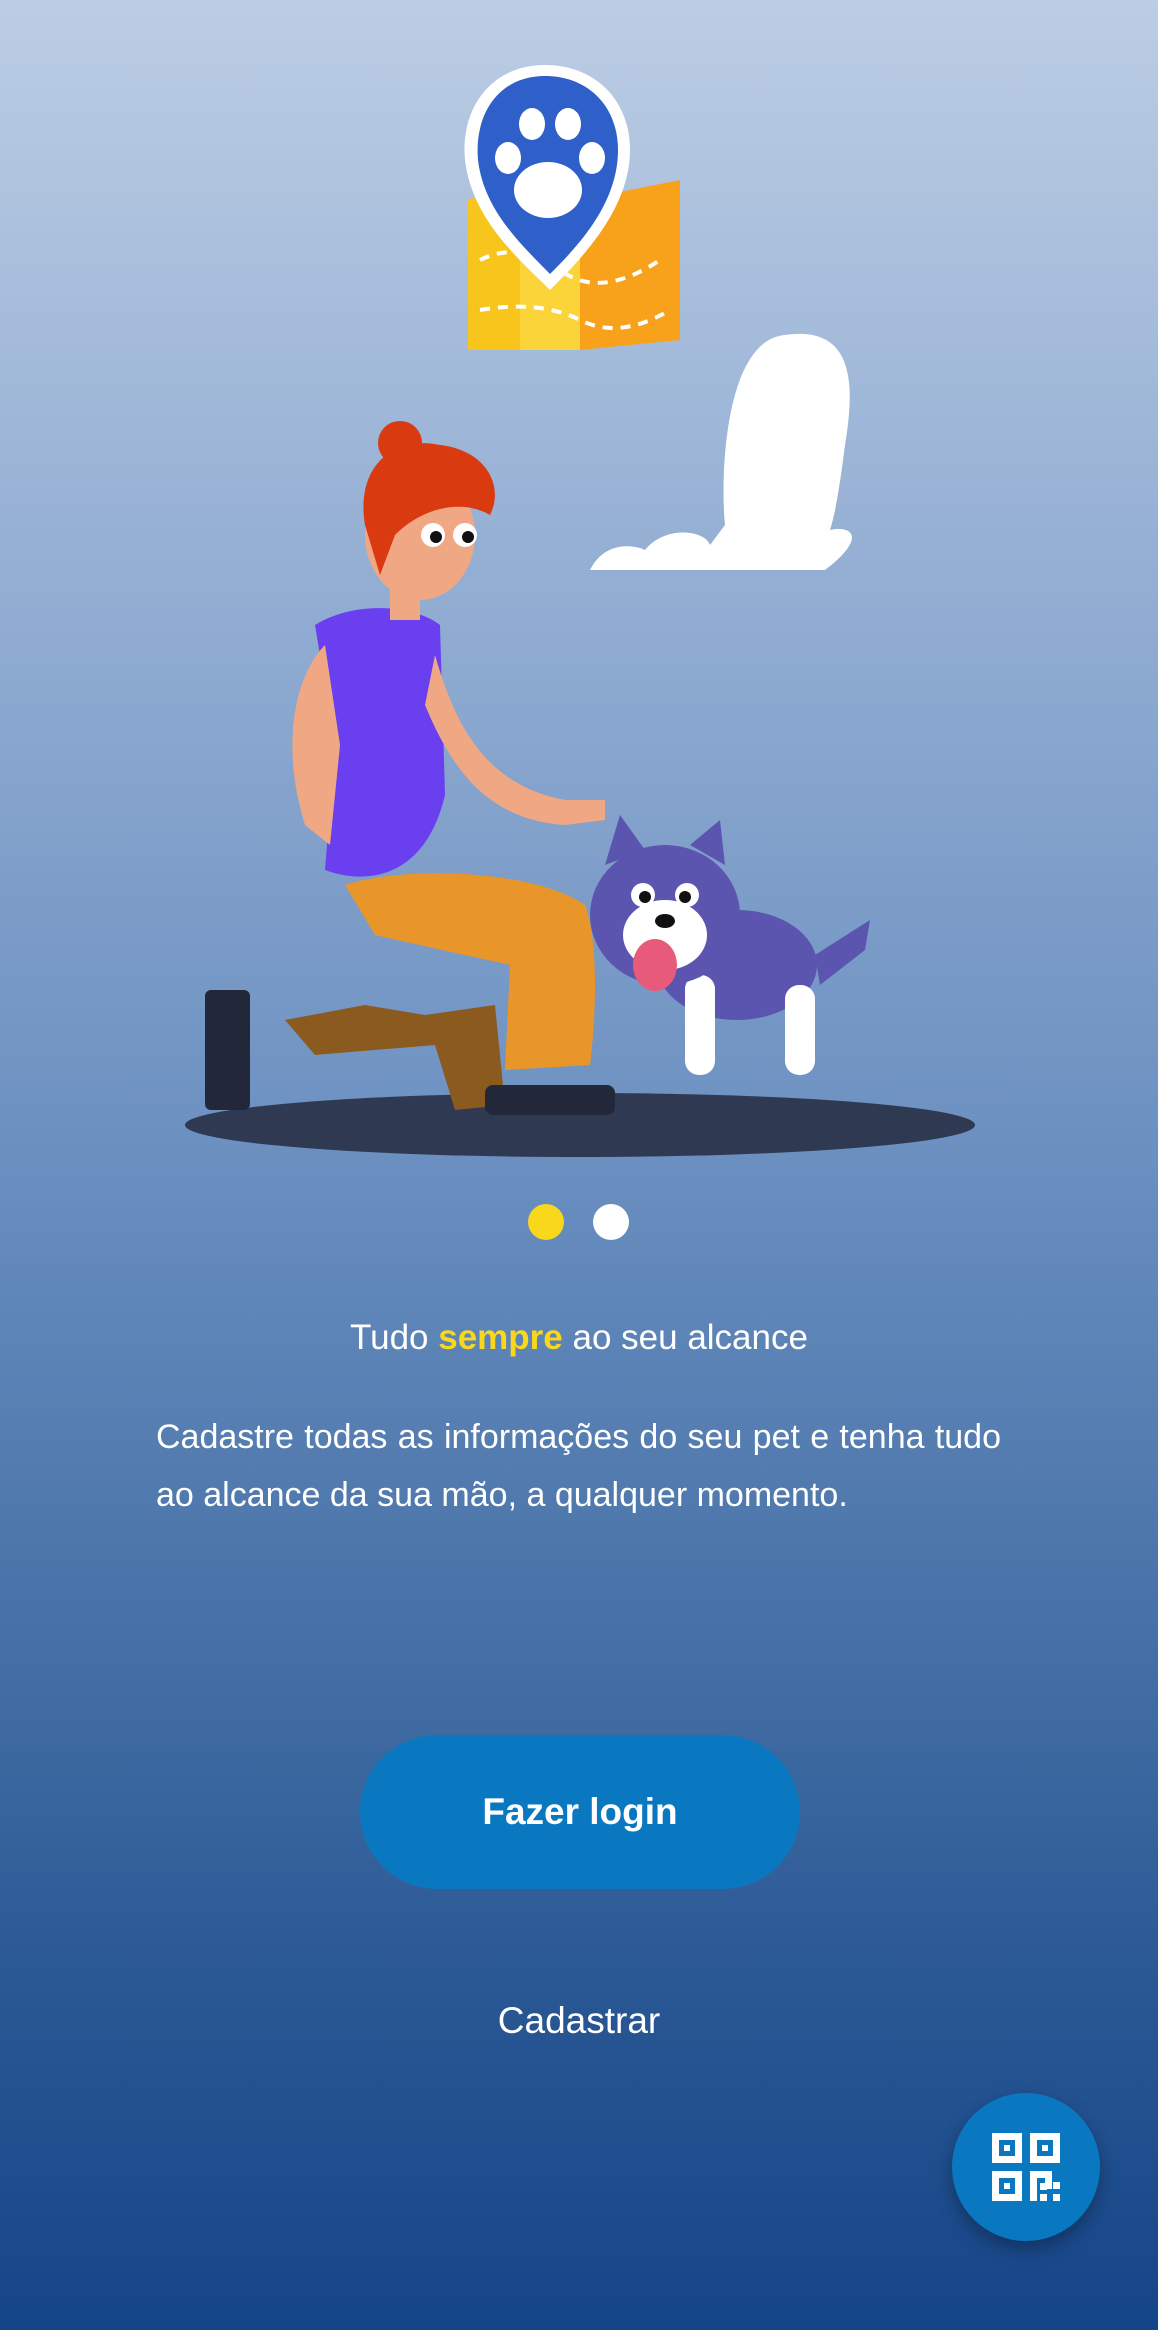 The height and width of the screenshot is (2330, 1158). Describe the element at coordinates (546, 1222) in the screenshot. I see `carousel-dot-active` at that location.